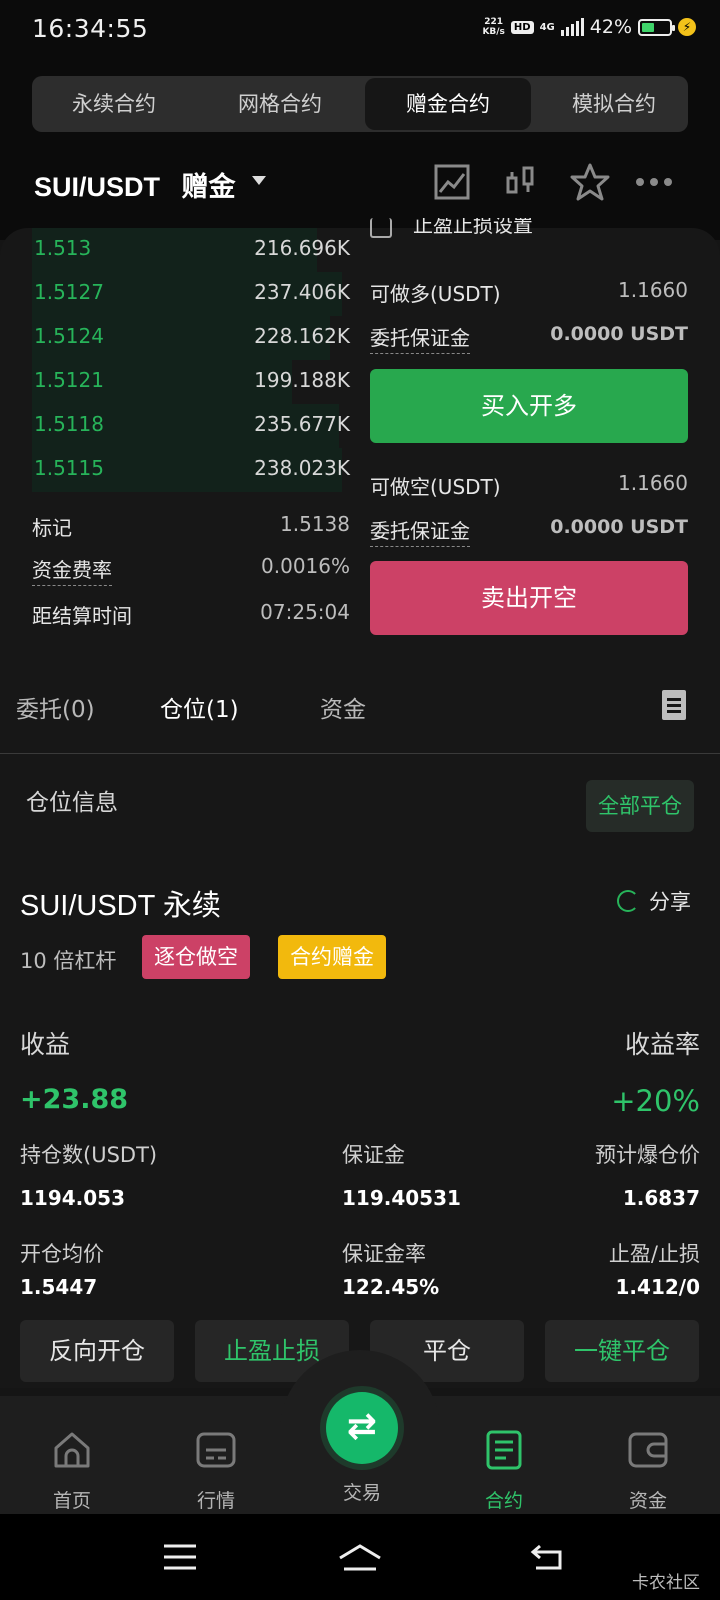 The width and height of the screenshot is (720, 1600). I want to click on margin-value: 119.40531, so click(401, 1198).